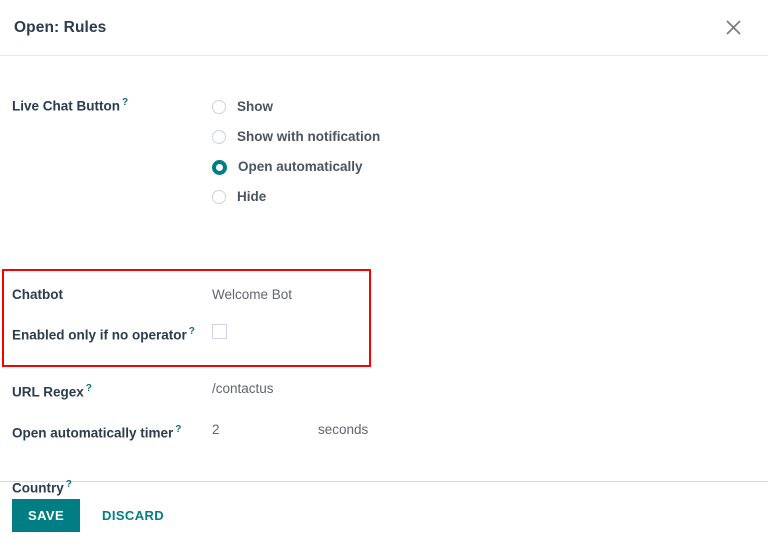  What do you see at coordinates (309, 136) in the screenshot?
I see `radio-label: Show with notification` at bounding box center [309, 136].